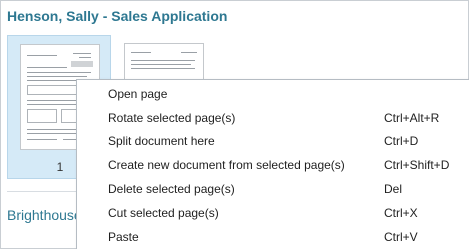  I want to click on menu-item-label: Split document here, so click(161, 141).